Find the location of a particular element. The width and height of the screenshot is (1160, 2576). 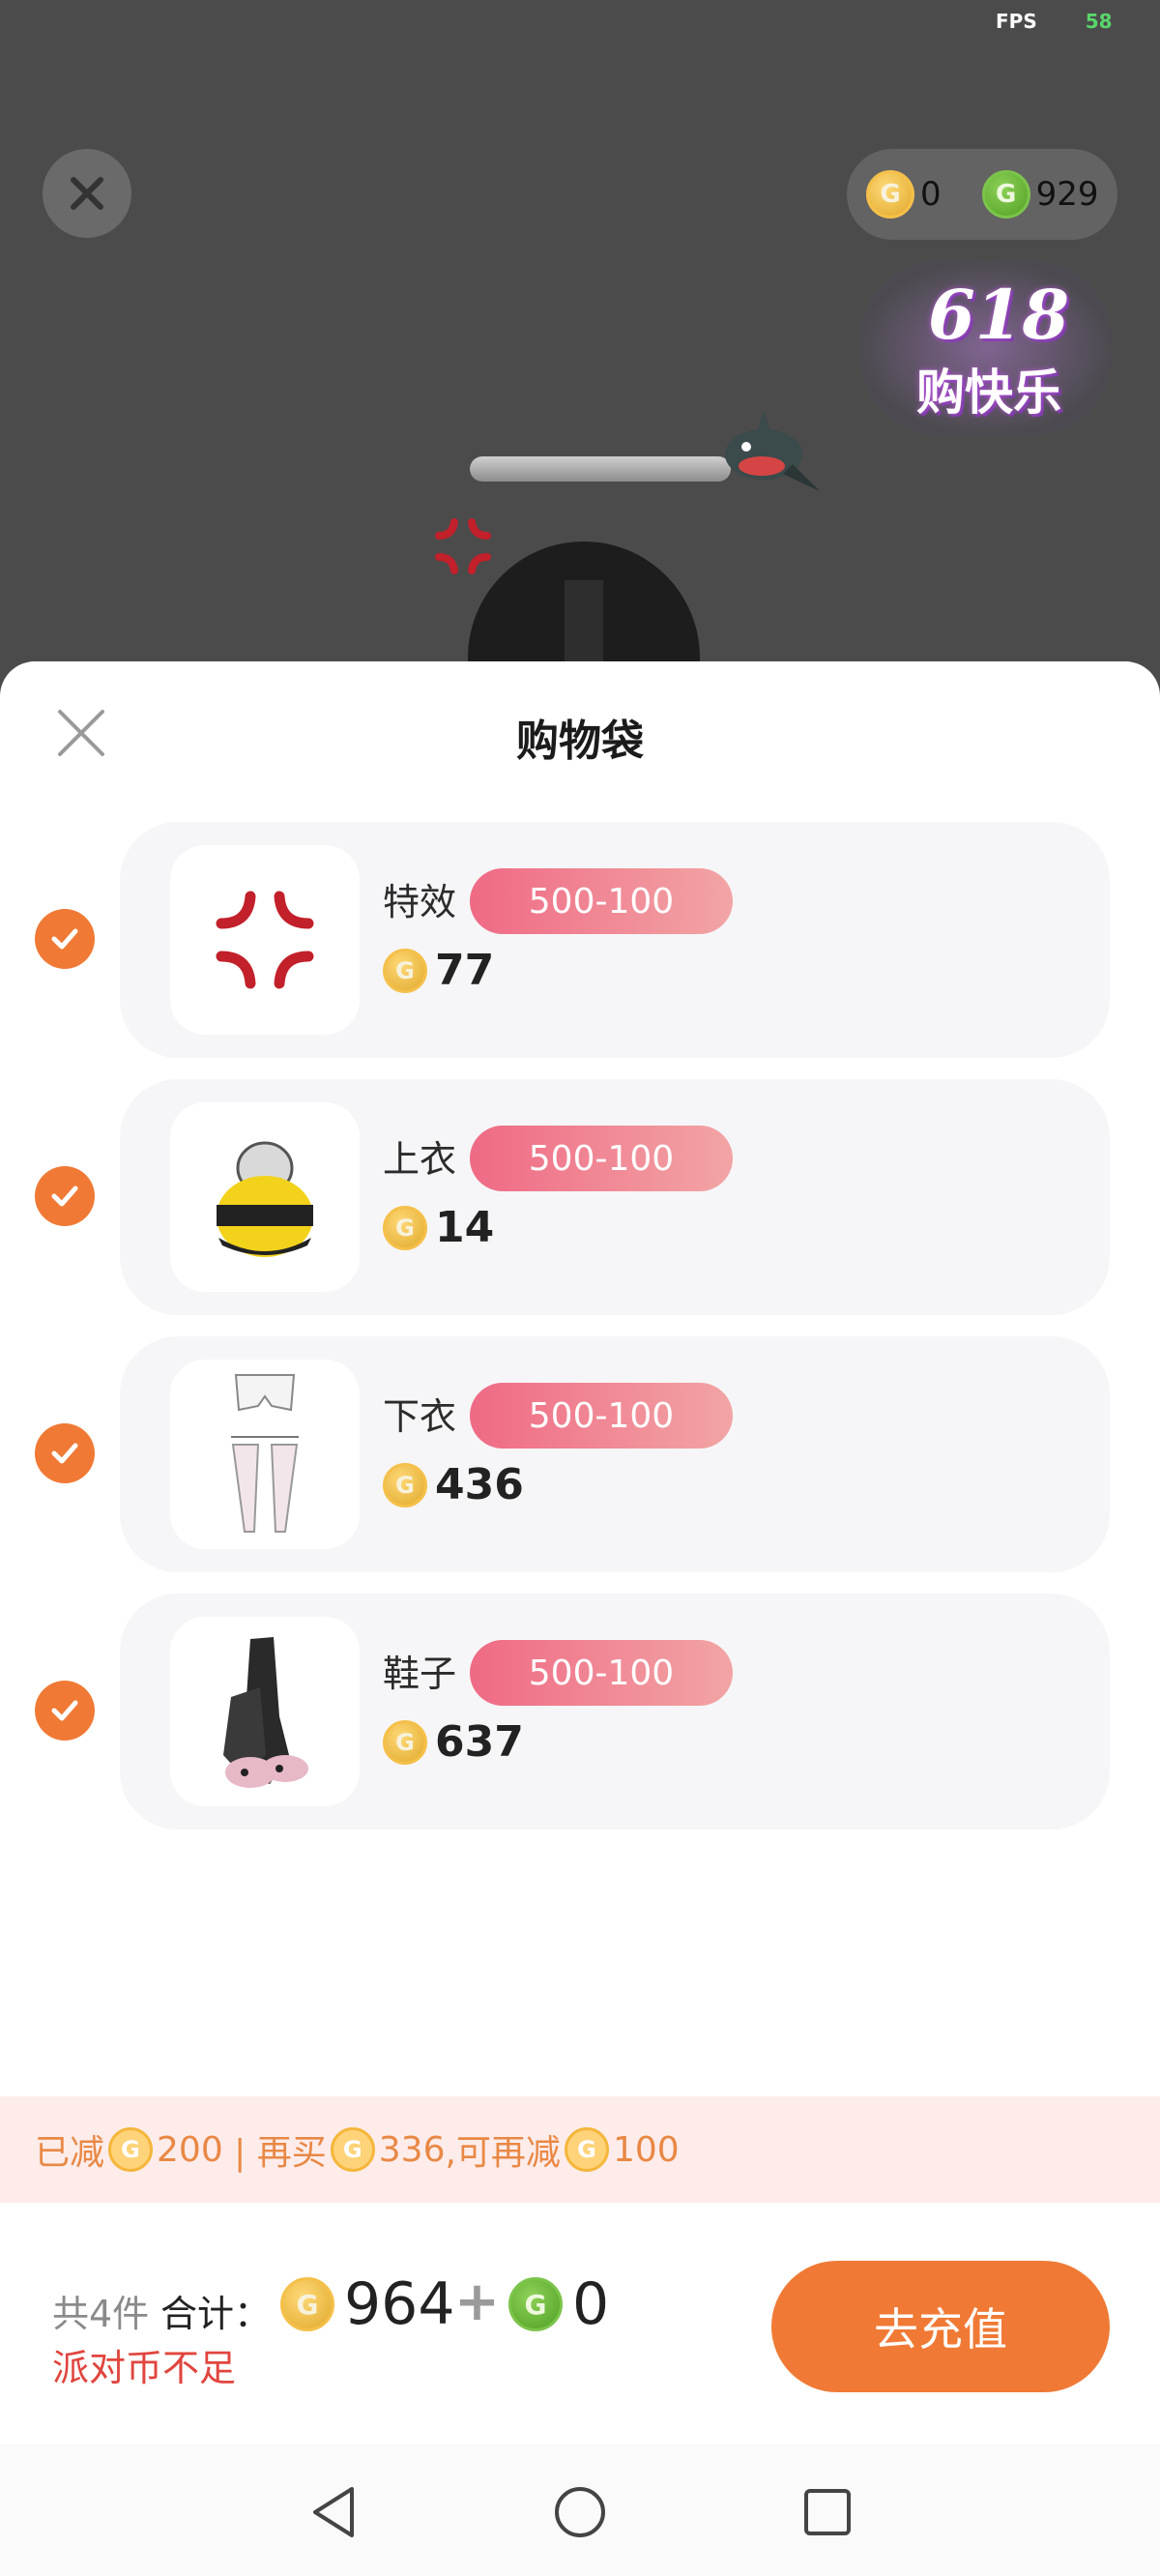

item-name: 上衣 is located at coordinates (420, 1159).